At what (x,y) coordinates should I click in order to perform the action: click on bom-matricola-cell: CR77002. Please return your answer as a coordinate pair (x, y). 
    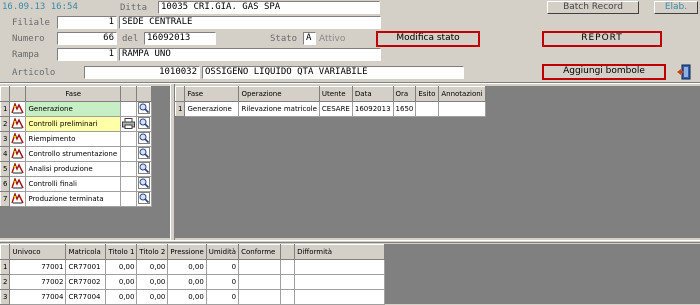
    Looking at the image, I should click on (86, 282).